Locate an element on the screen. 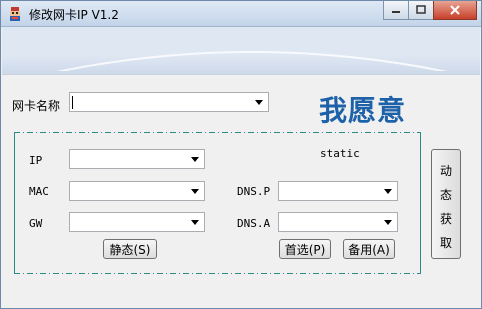  banner-graphic is located at coordinates (241, 56).